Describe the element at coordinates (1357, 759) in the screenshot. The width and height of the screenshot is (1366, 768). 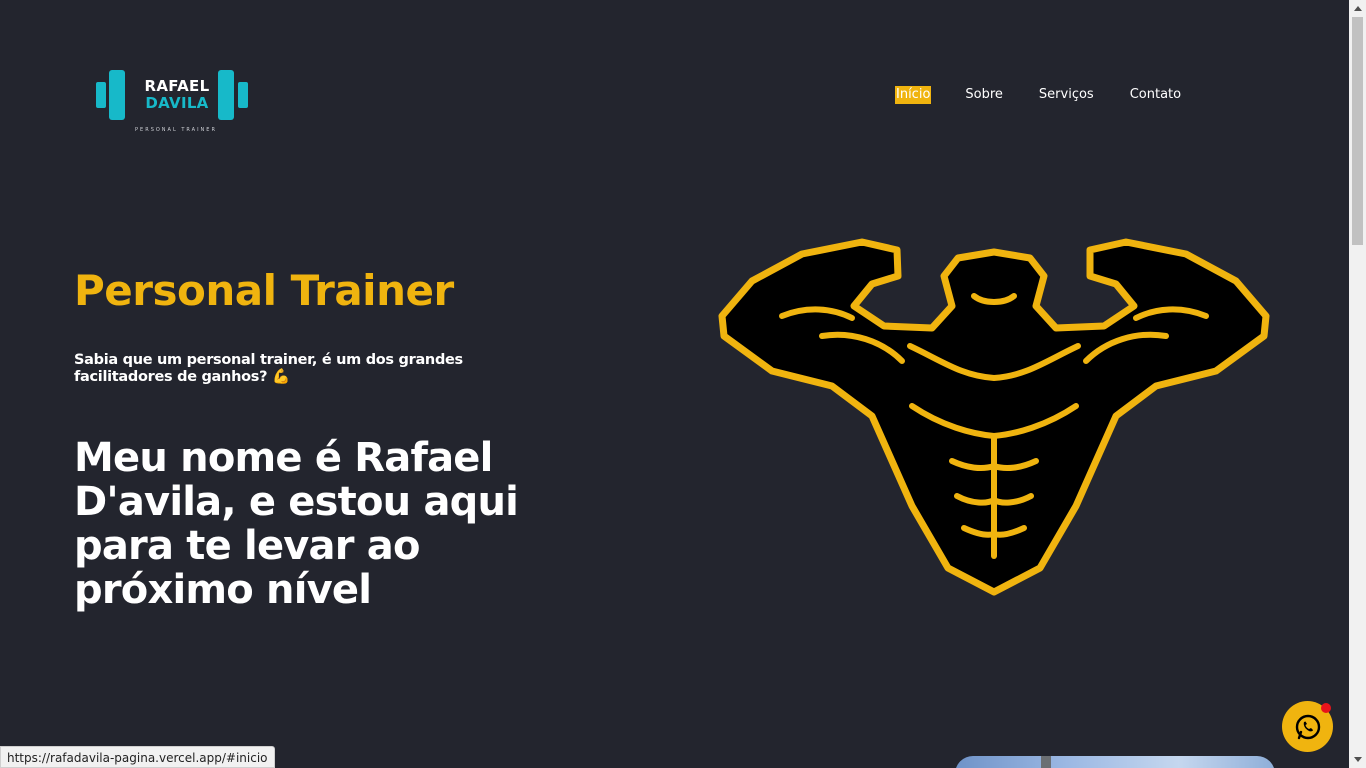
I see `scroll-down-icon` at that location.